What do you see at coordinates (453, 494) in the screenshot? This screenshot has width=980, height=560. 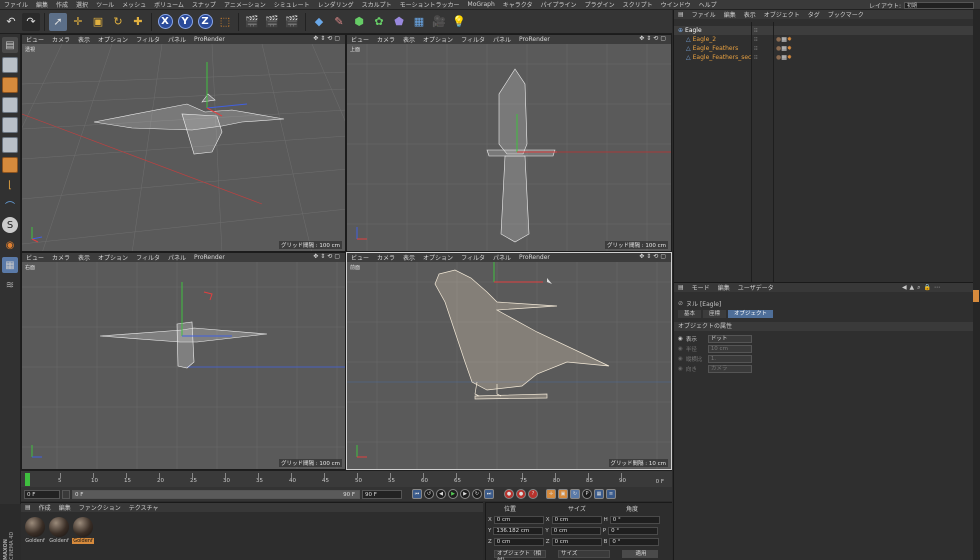 I see `play-icon: ▶` at bounding box center [453, 494].